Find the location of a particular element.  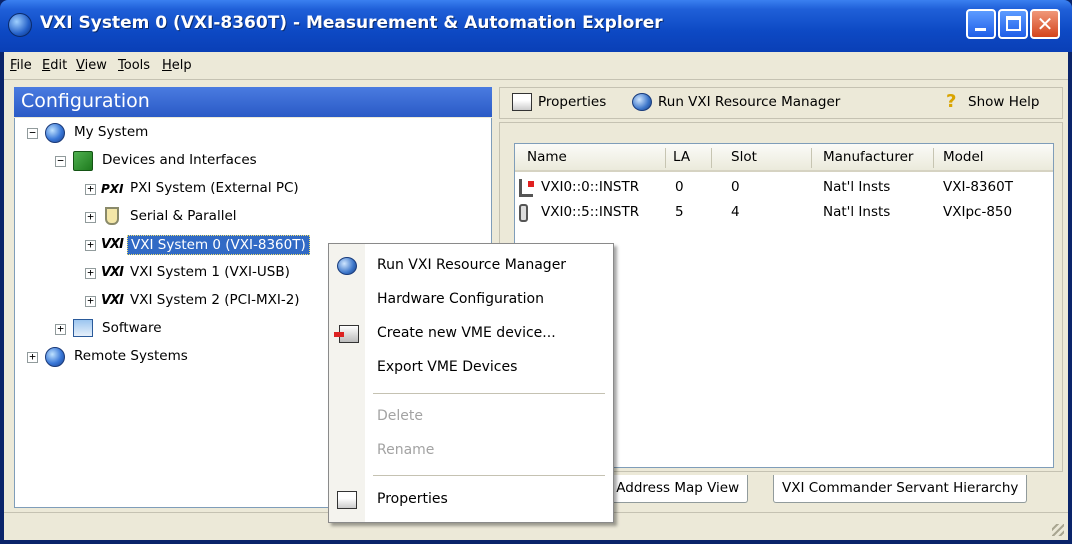

minimize-button is located at coordinates (981, 24).